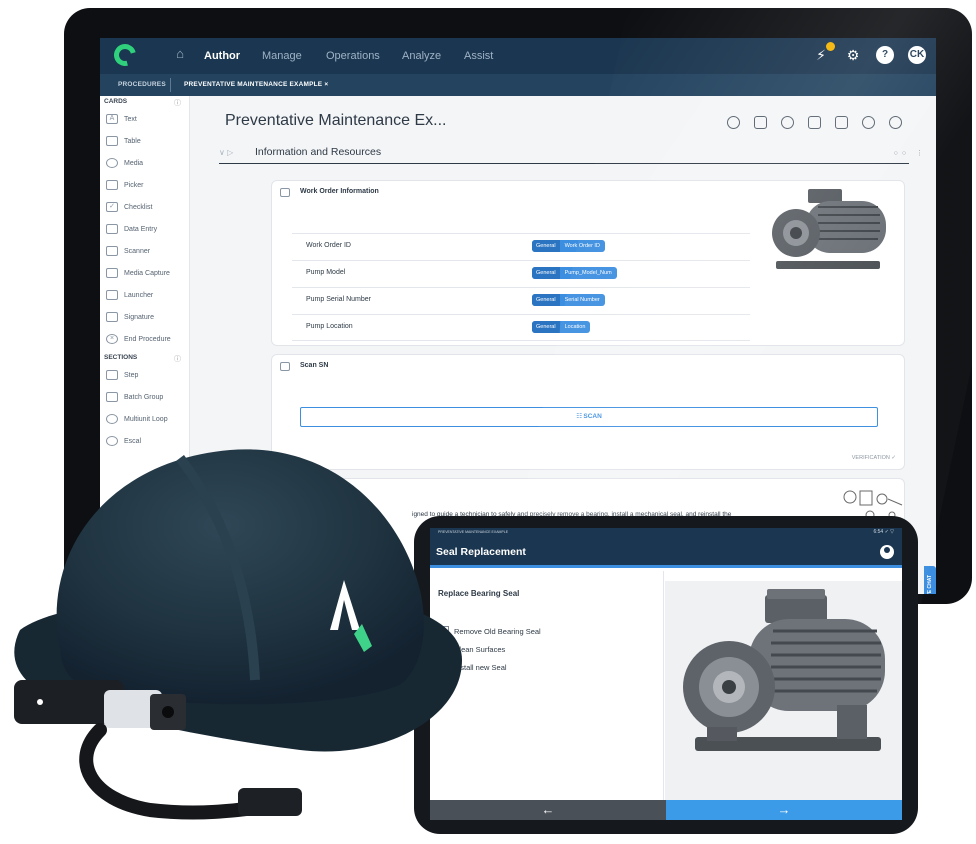 The width and height of the screenshot is (976, 844). What do you see at coordinates (128, 251) in the screenshot?
I see `sidebar-item-scanner: Scanner` at bounding box center [128, 251].